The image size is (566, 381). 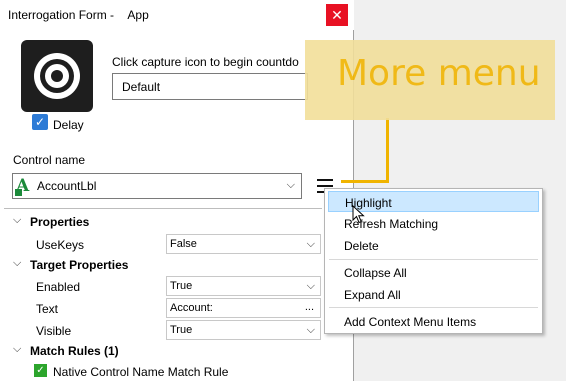 I want to click on target-icon, so click(x=57, y=76).